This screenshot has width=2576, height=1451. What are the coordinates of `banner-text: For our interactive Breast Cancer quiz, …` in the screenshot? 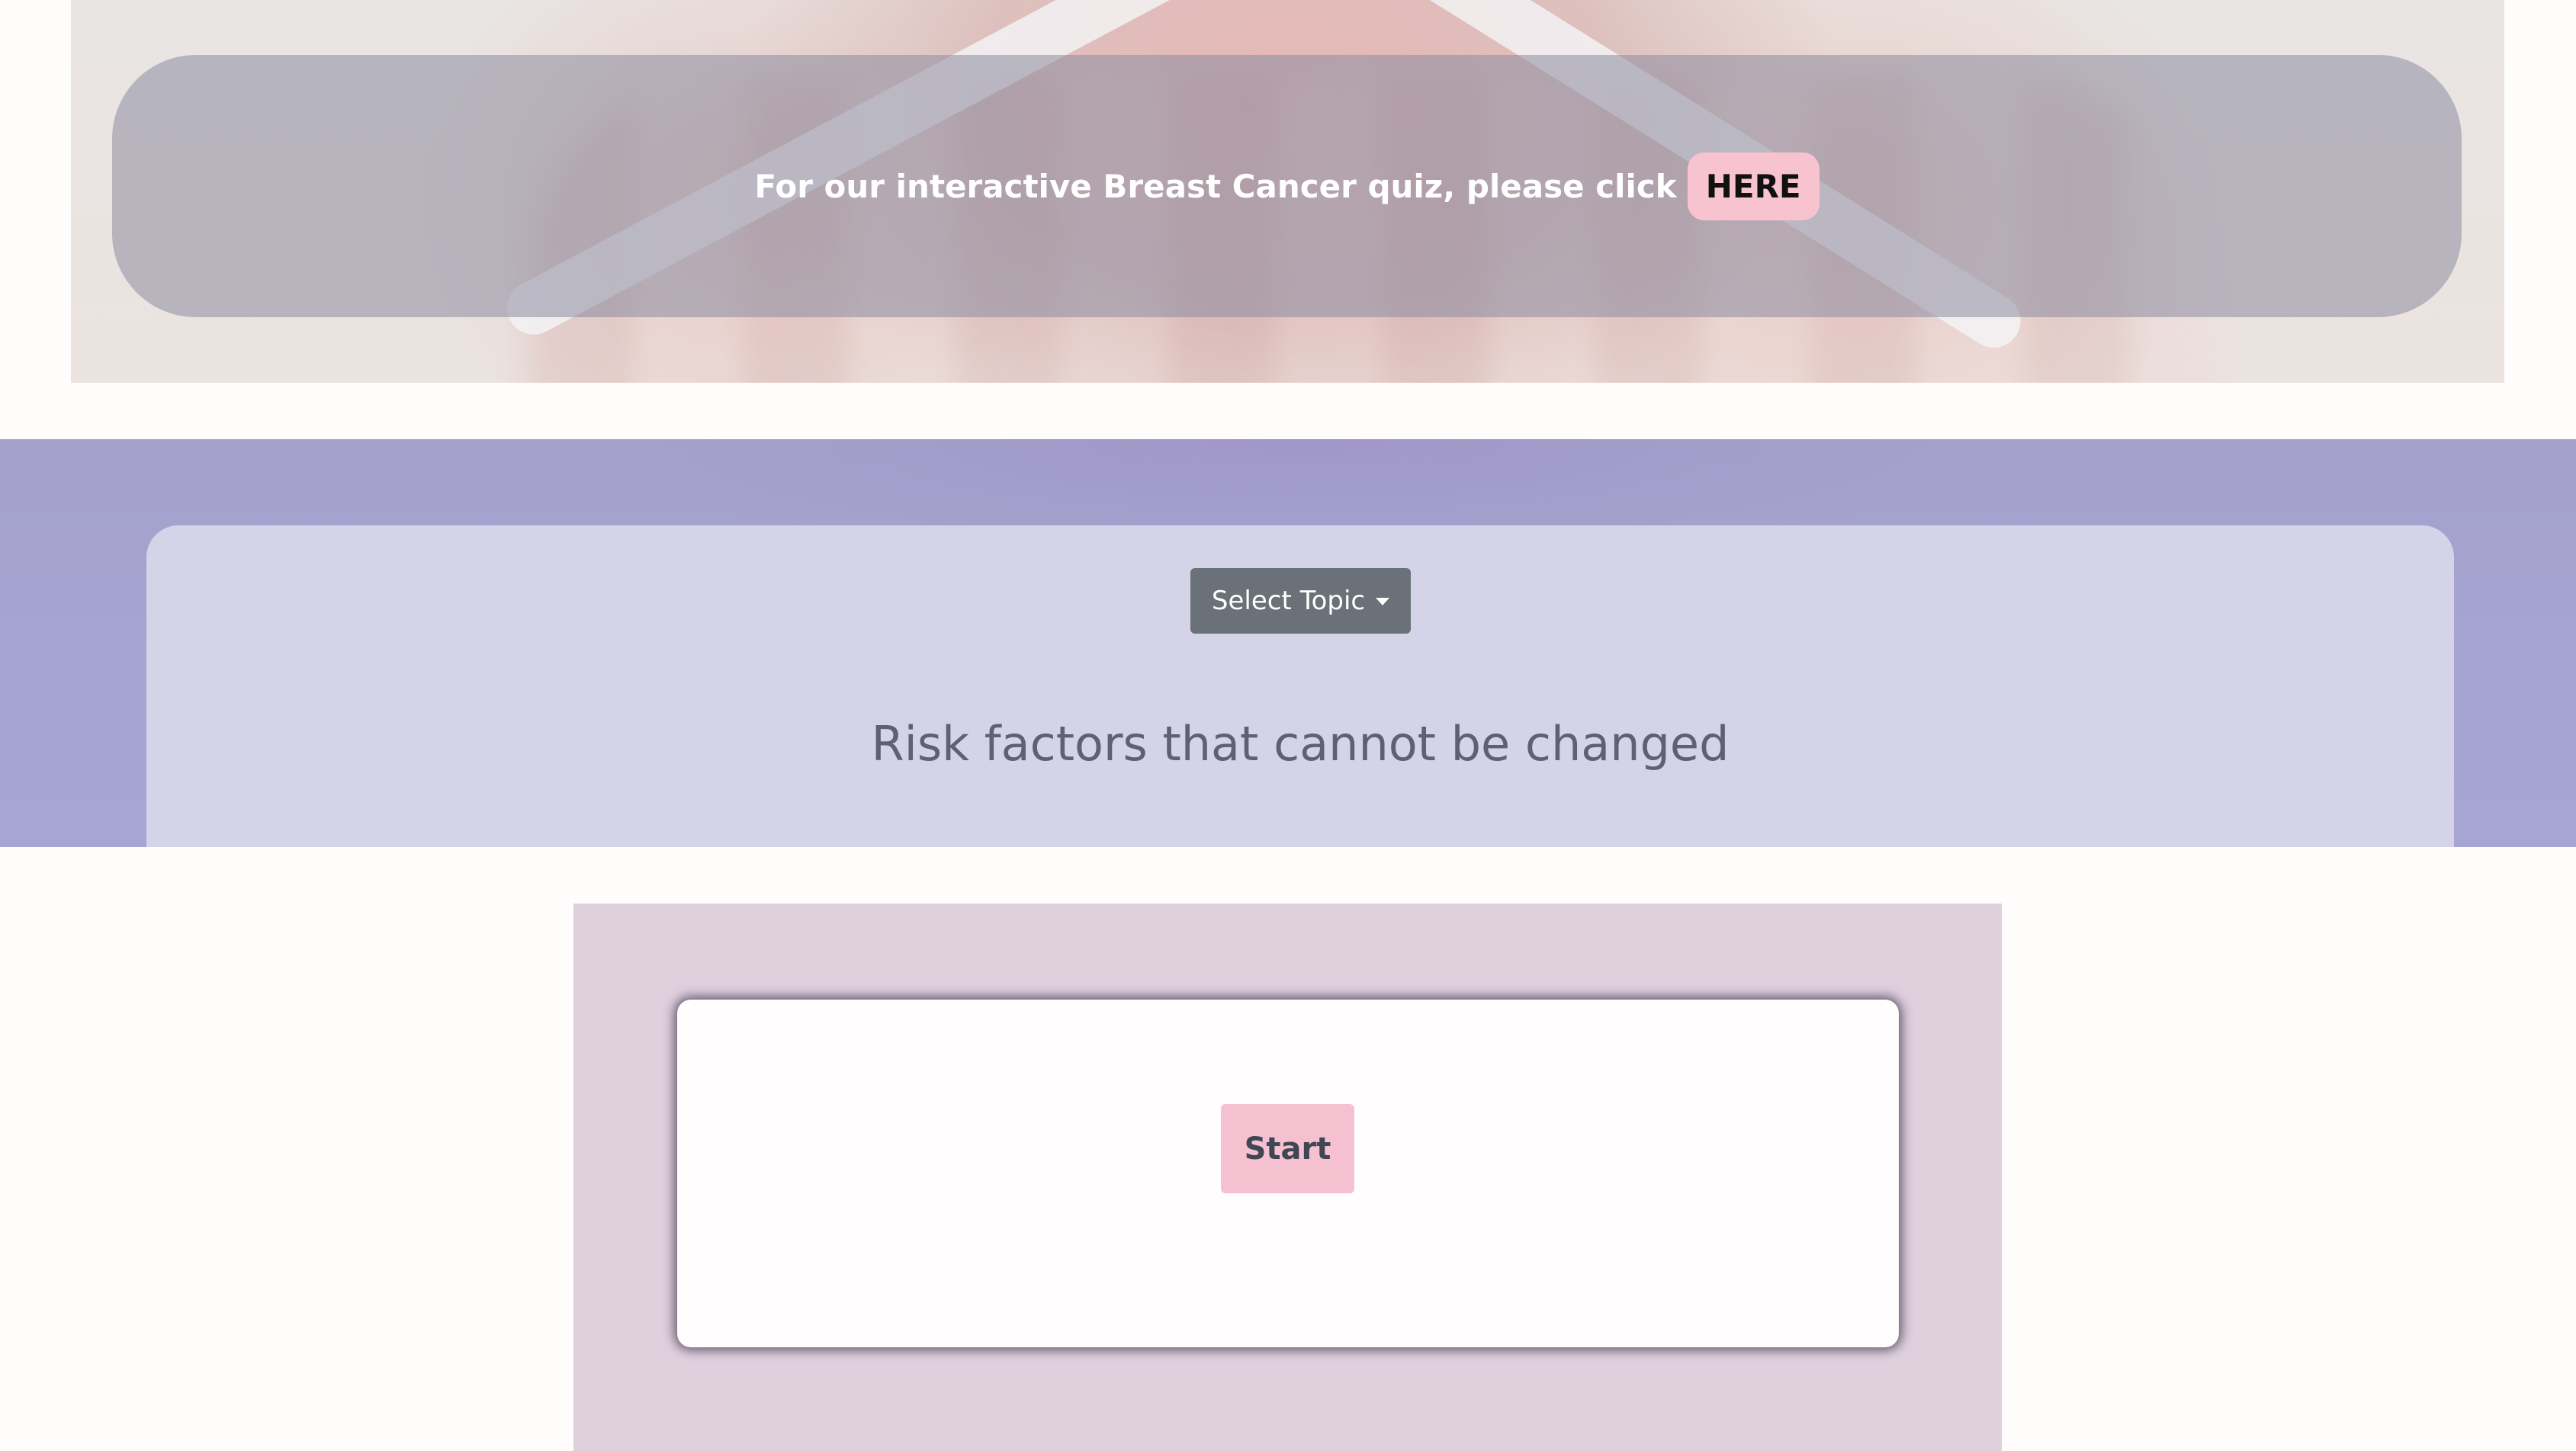 It's located at (1215, 186).